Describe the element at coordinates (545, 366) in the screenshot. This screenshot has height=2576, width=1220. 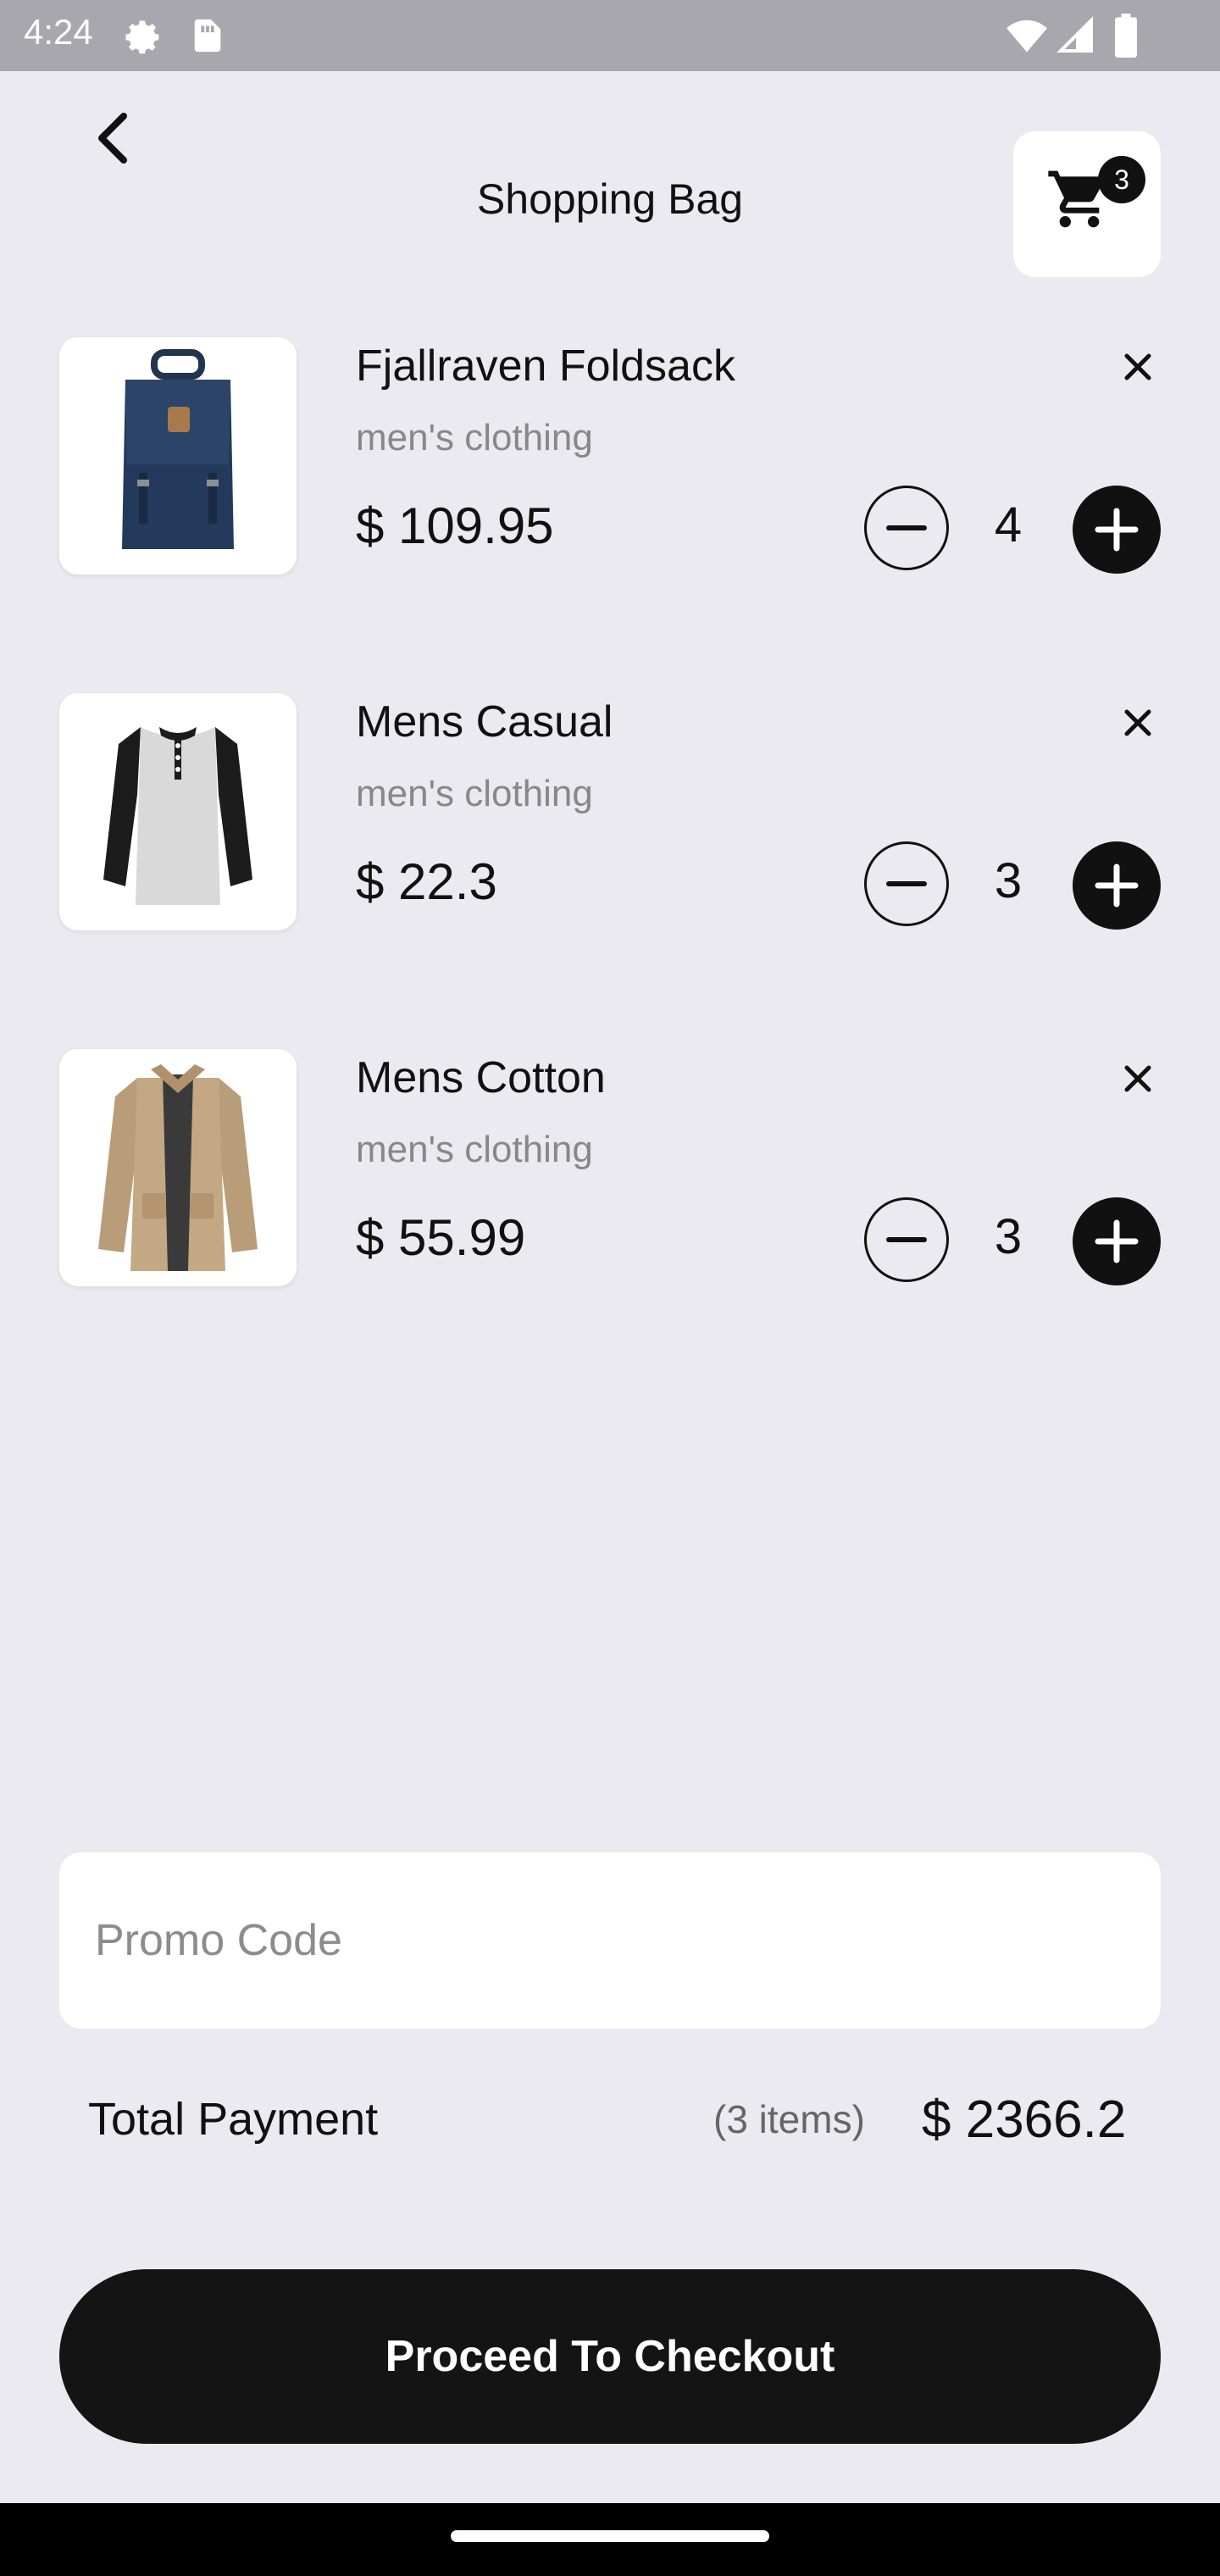
I see `item-name: Fjallraven Foldsack` at that location.